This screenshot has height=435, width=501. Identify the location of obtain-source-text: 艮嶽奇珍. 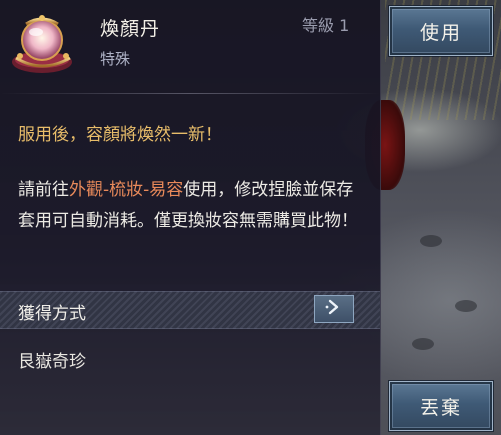
(52, 362).